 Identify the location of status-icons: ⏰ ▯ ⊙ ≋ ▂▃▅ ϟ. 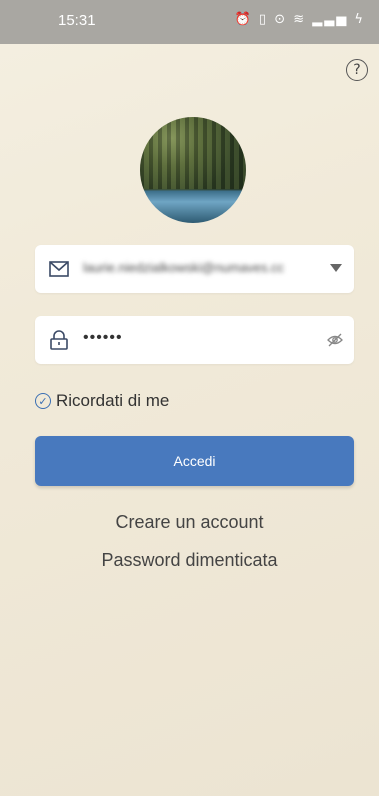
(300, 19).